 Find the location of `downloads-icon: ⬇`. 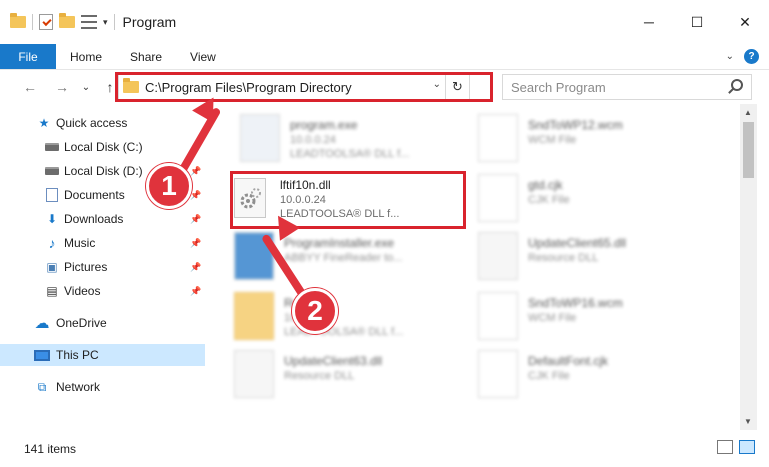

downloads-icon: ⬇ is located at coordinates (52, 219).